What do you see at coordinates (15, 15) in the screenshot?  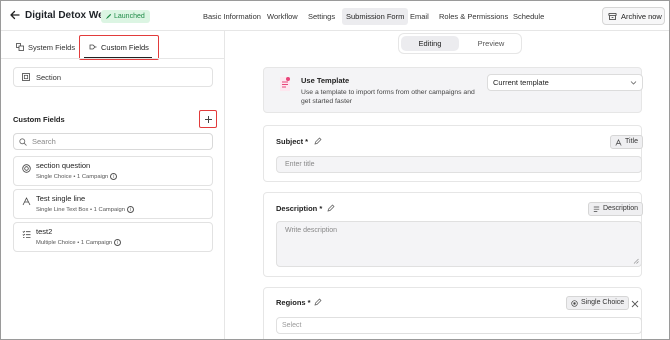 I see `back-arrow-icon` at bounding box center [15, 15].